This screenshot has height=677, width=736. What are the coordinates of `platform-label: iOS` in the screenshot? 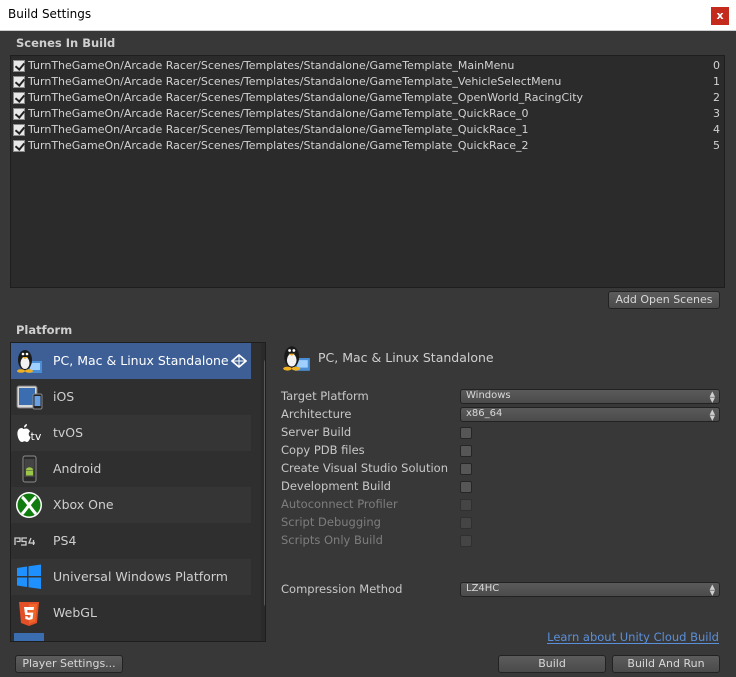 It's located at (64, 396).